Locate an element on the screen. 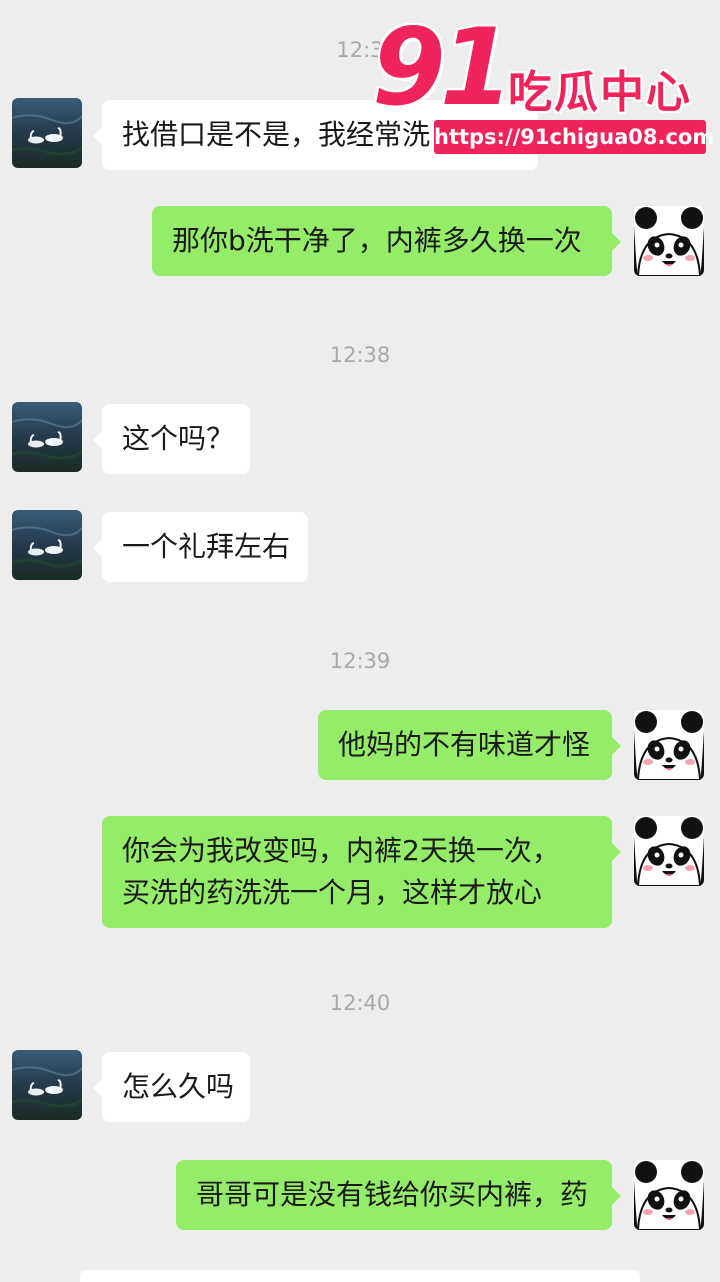 This screenshot has width=720, height=1282. watermark-logo: 91 吃瓜中心 https://91chigua08.com is located at coordinates (543, 80).